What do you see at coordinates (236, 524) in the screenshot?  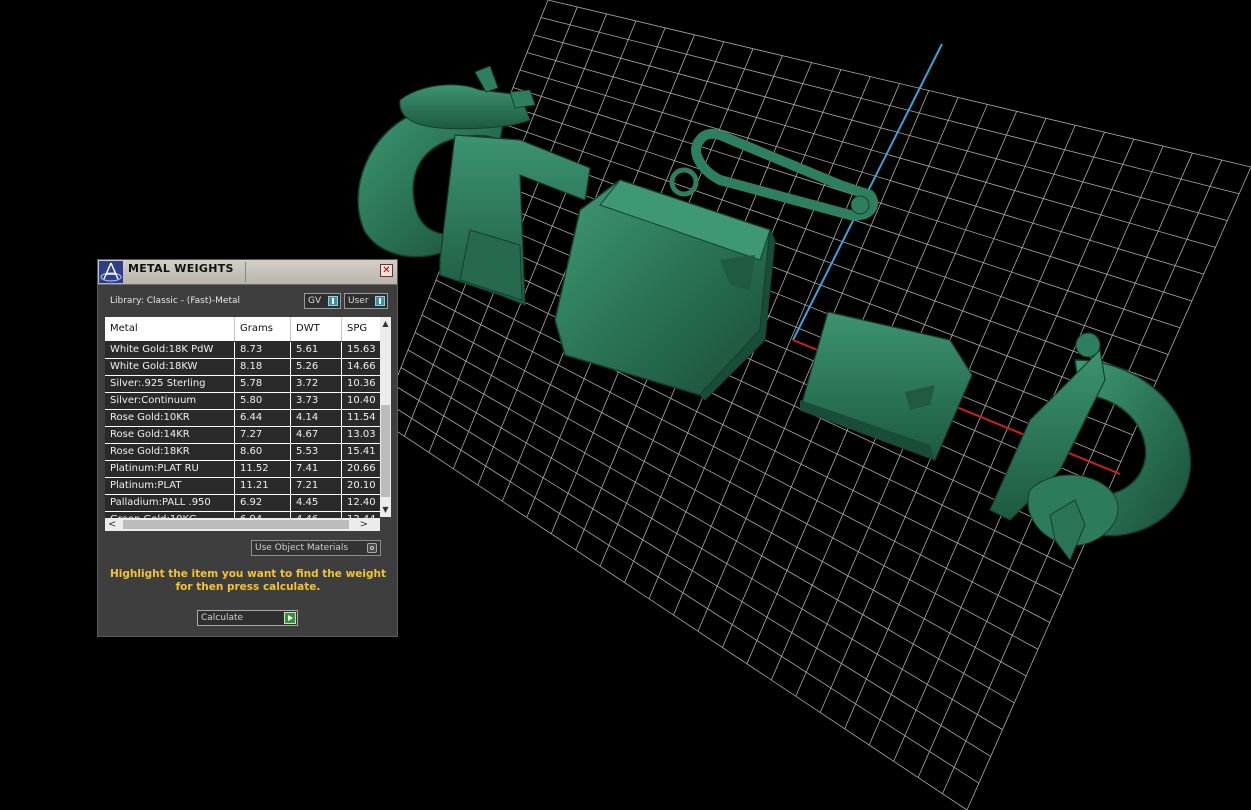 I see `horizontal-scroll-thumb` at bounding box center [236, 524].